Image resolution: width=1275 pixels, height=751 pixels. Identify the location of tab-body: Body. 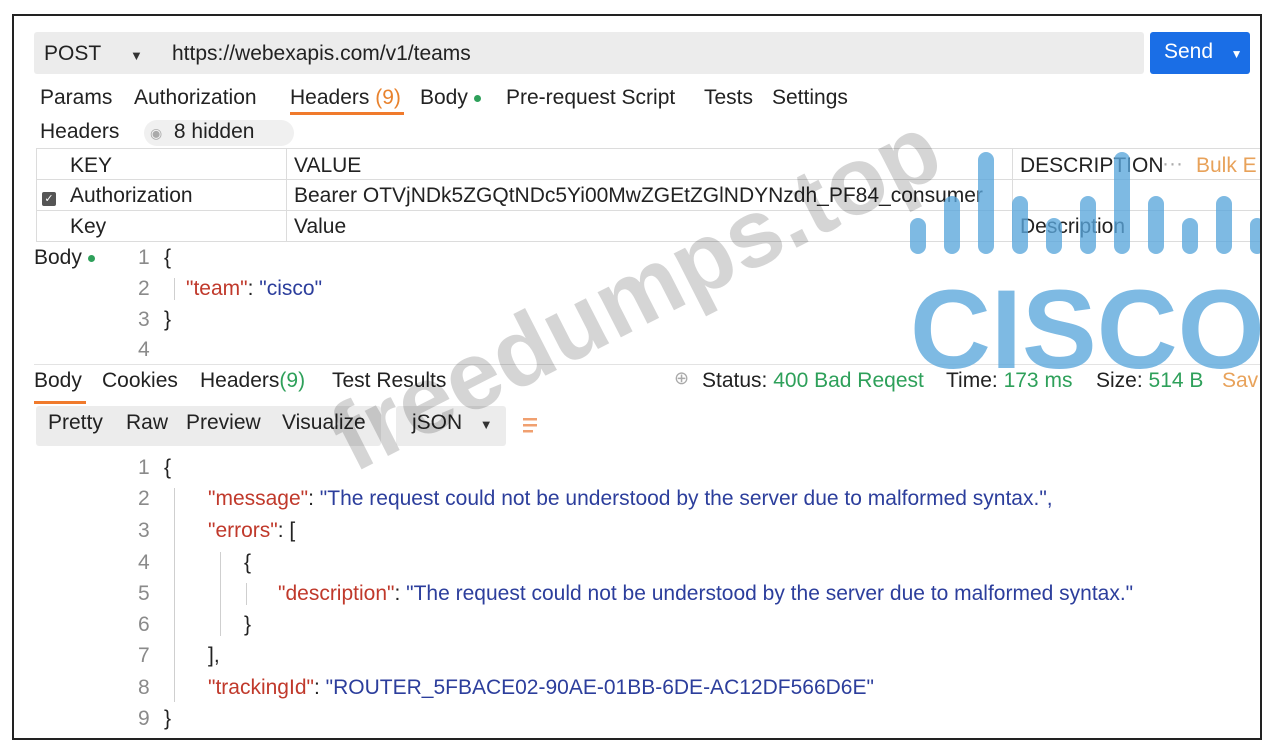
(450, 98).